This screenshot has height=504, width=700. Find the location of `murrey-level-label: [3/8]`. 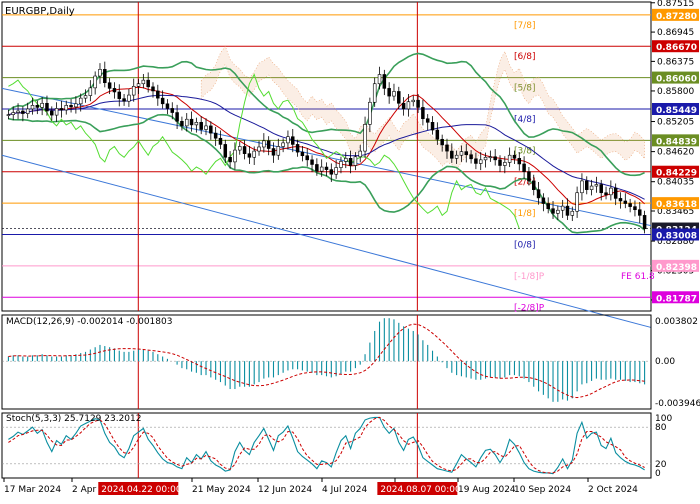

murrey-level-label: [3/8] is located at coordinates (525, 151).